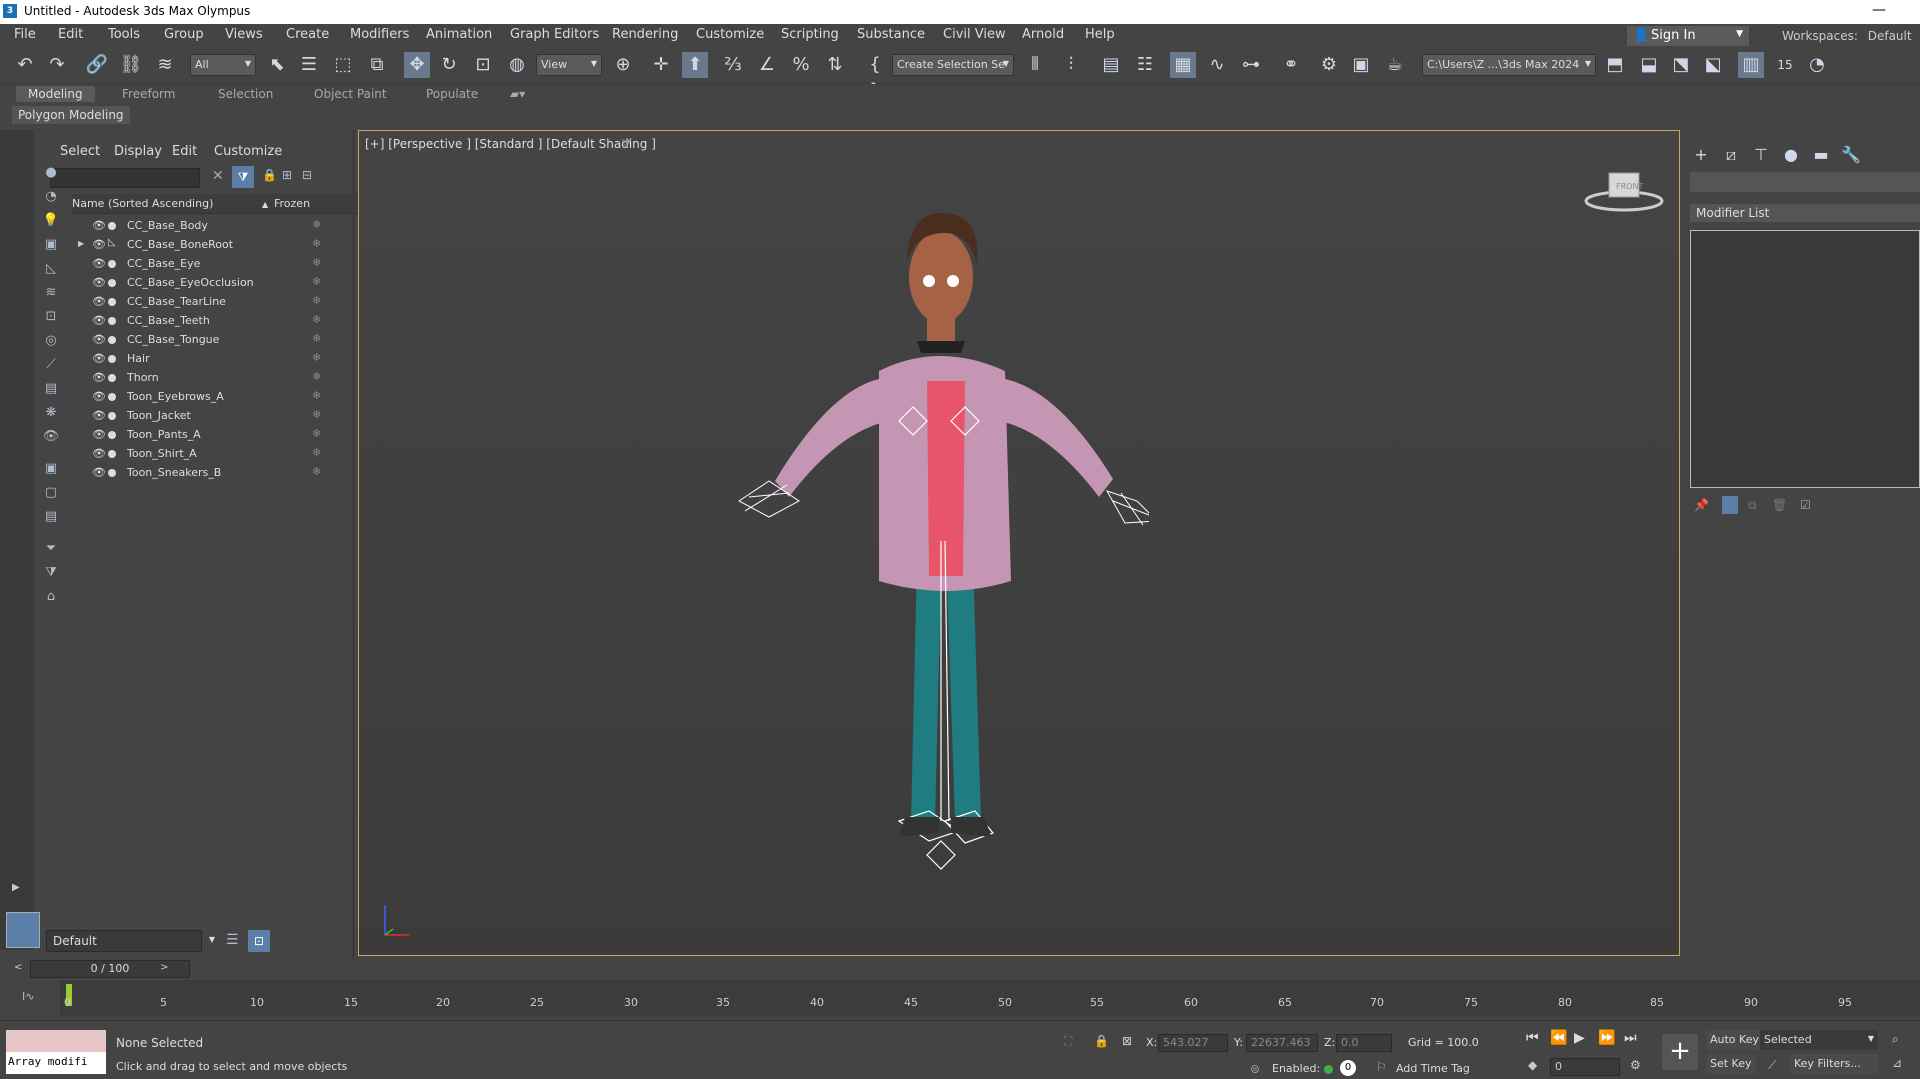 The width and height of the screenshot is (1920, 1079). What do you see at coordinates (1819, 1040) in the screenshot?
I see `key-mode-dropdown: Selected ▼` at bounding box center [1819, 1040].